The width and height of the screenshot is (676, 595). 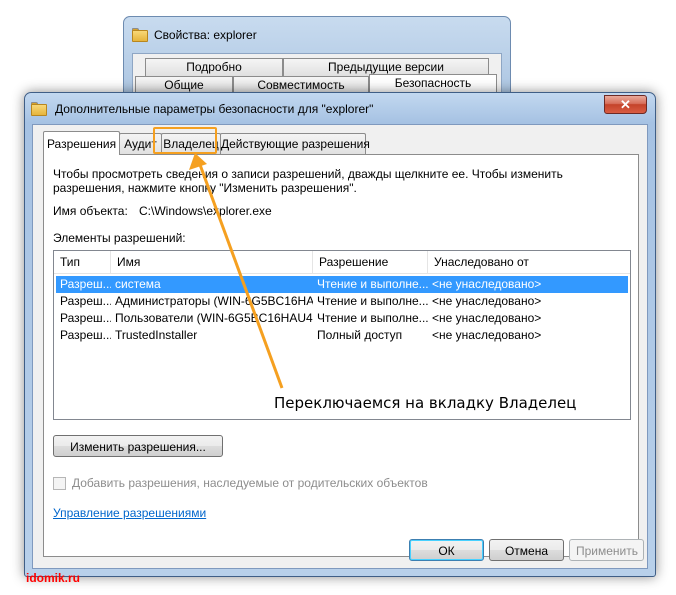 I want to click on annotation-text: Переключаемся на вкладку Владелец, so click(x=425, y=403).